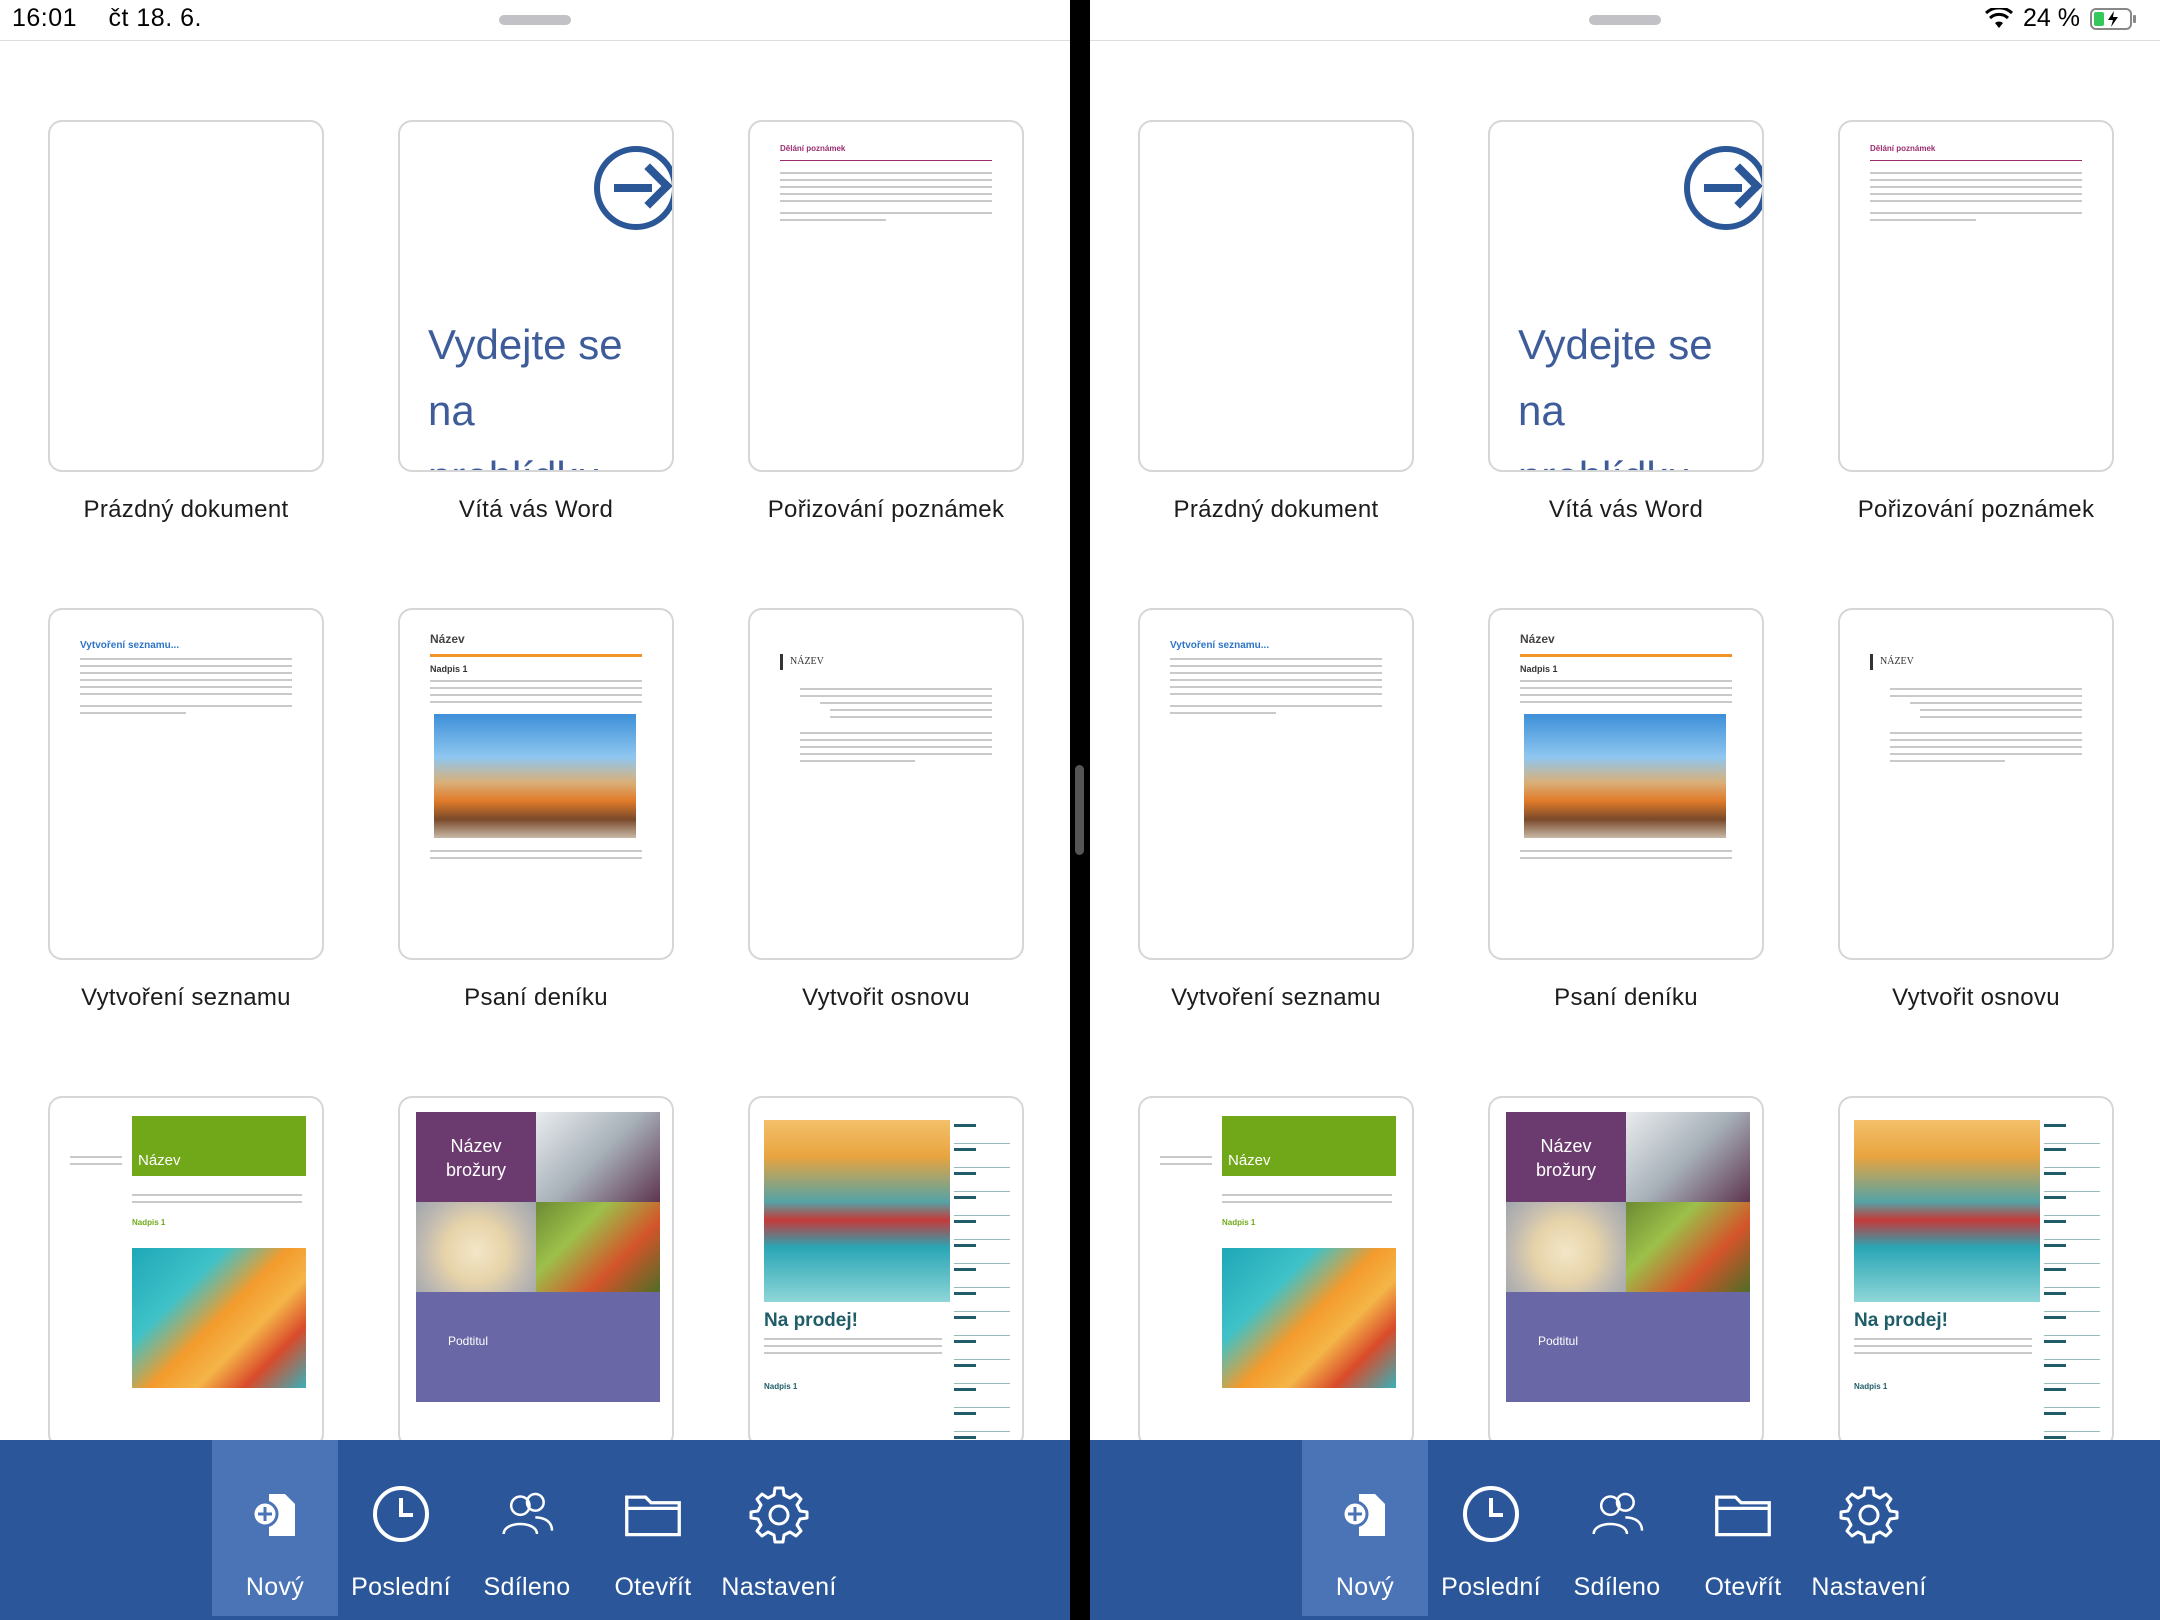 This screenshot has height=1620, width=2160. What do you see at coordinates (1869, 1514) in the screenshot?
I see `gear-icon` at bounding box center [1869, 1514].